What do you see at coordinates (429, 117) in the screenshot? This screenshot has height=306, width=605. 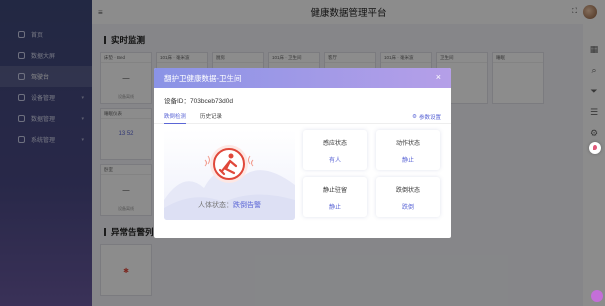 I see `param-settings-label: 参数设置` at bounding box center [429, 117].